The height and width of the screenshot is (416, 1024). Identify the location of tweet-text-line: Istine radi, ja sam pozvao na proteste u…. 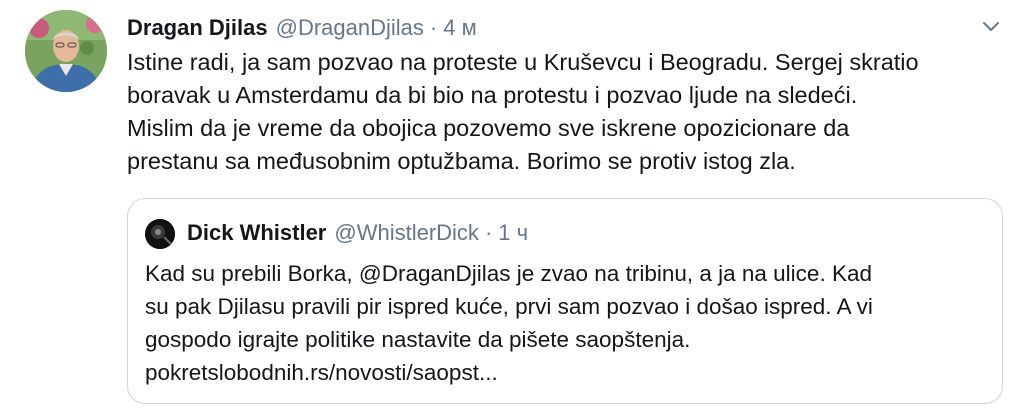
(523, 62).